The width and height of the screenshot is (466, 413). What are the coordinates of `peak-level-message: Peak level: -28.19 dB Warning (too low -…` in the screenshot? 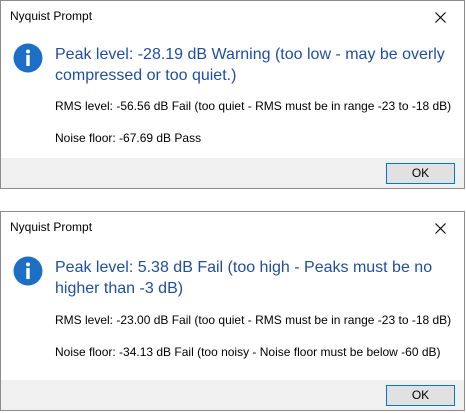 It's located at (250, 65).